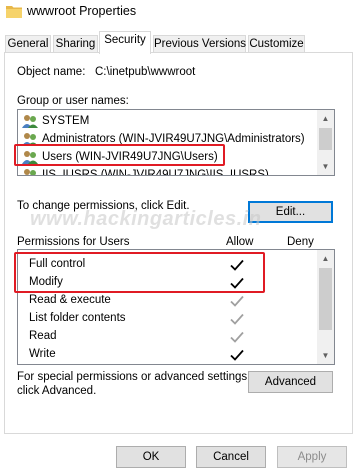  What do you see at coordinates (168, 121) in the screenshot?
I see `list-item: SYSTEM` at bounding box center [168, 121].